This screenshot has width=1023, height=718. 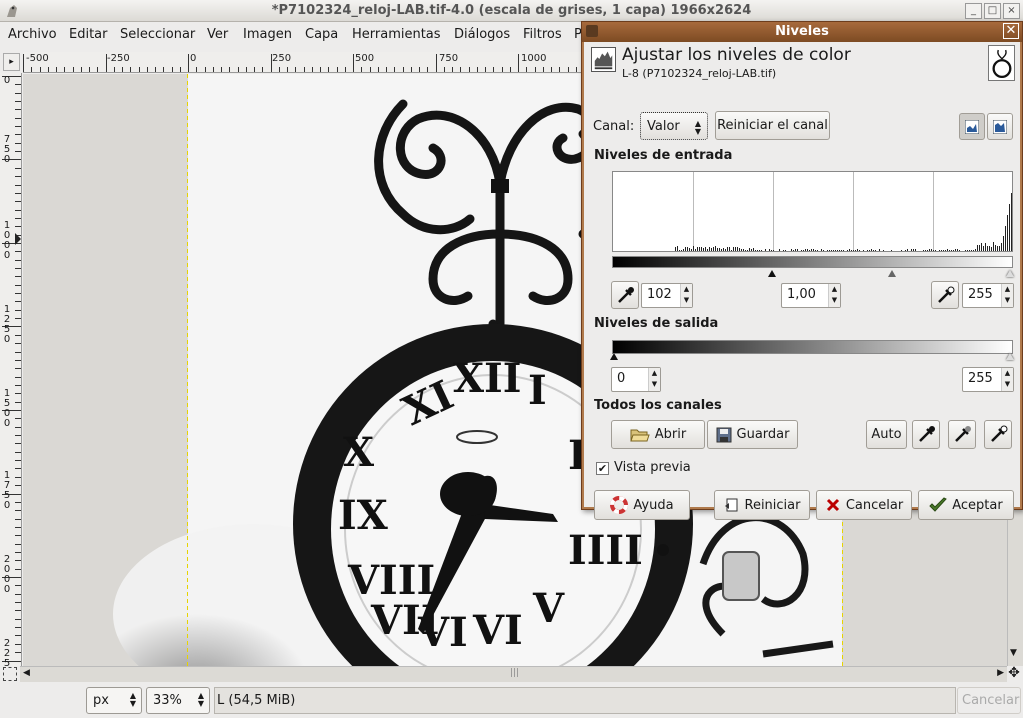 What do you see at coordinates (1010, 273) in the screenshot?
I see `input-high-handle` at bounding box center [1010, 273].